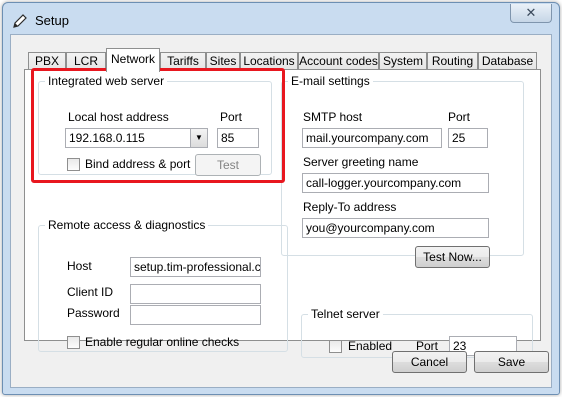  What do you see at coordinates (195, 267) in the screenshot?
I see `remote-host-field: setup.tim-professional.com` at bounding box center [195, 267].